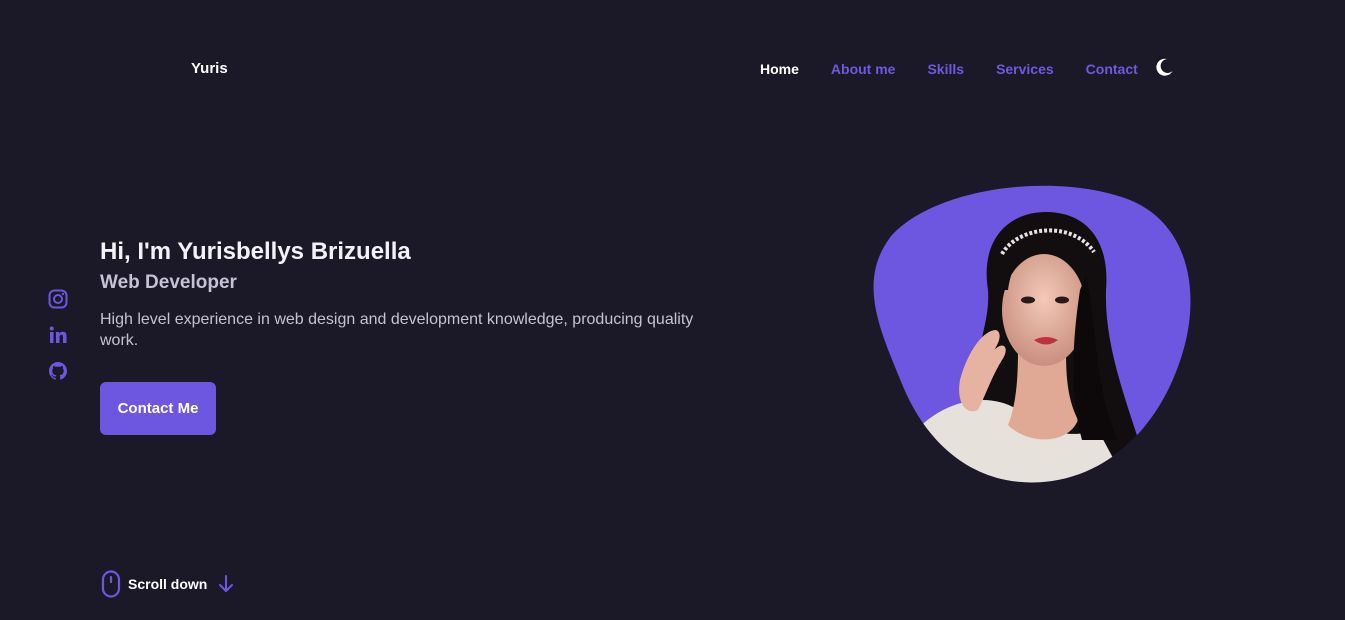 Image resolution: width=1345 pixels, height=620 pixels. What do you see at coordinates (779, 69) in the screenshot?
I see `nav-item-home: Home` at bounding box center [779, 69].